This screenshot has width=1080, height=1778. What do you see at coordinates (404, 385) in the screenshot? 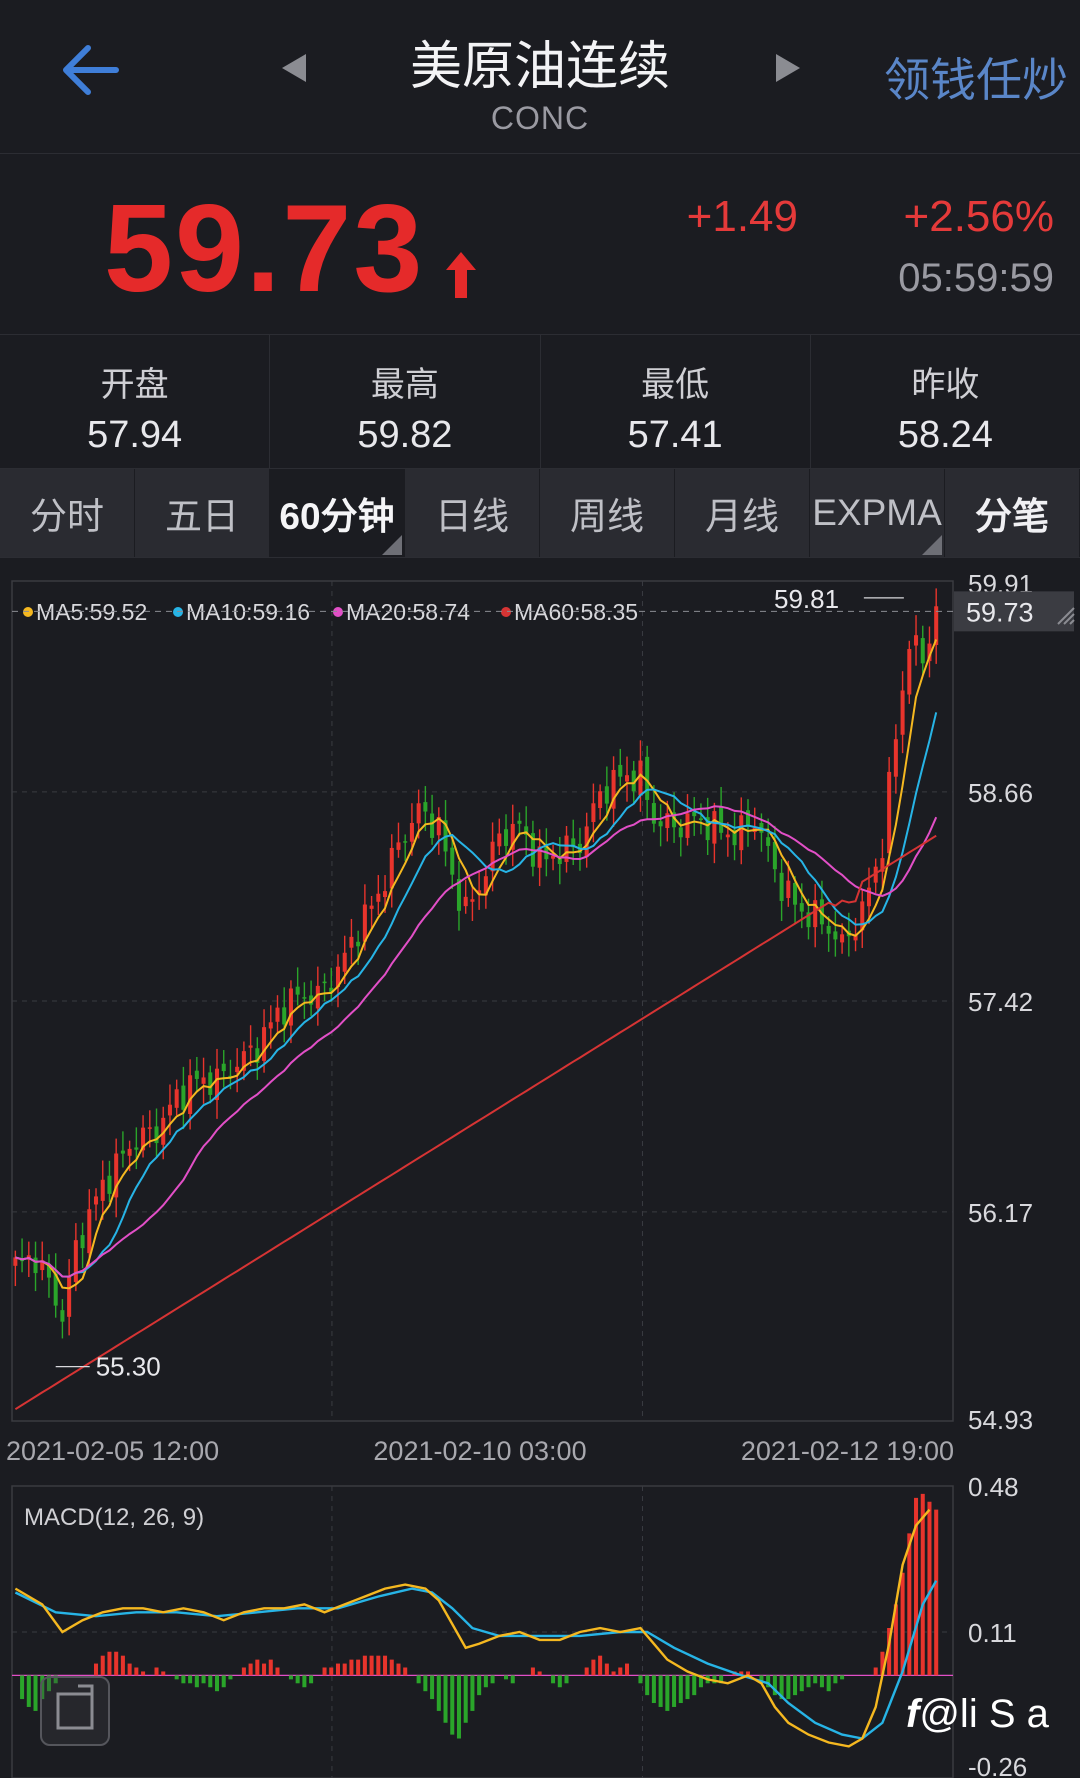
I see `stat-label: 最高` at bounding box center [404, 385].